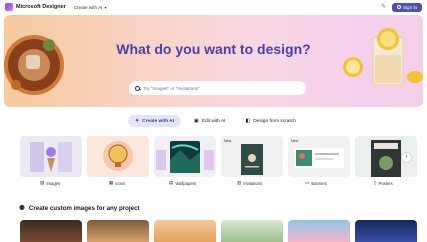 Image resolution: width=427 pixels, height=242 pixels. I want to click on tab-design-from-scratch: ◧ Design from scratch, so click(270, 121).